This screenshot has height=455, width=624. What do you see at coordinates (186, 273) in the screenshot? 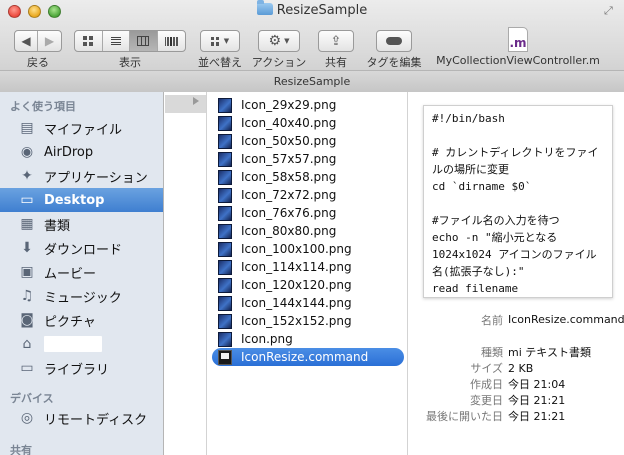
I see `parent-column` at bounding box center [186, 273].